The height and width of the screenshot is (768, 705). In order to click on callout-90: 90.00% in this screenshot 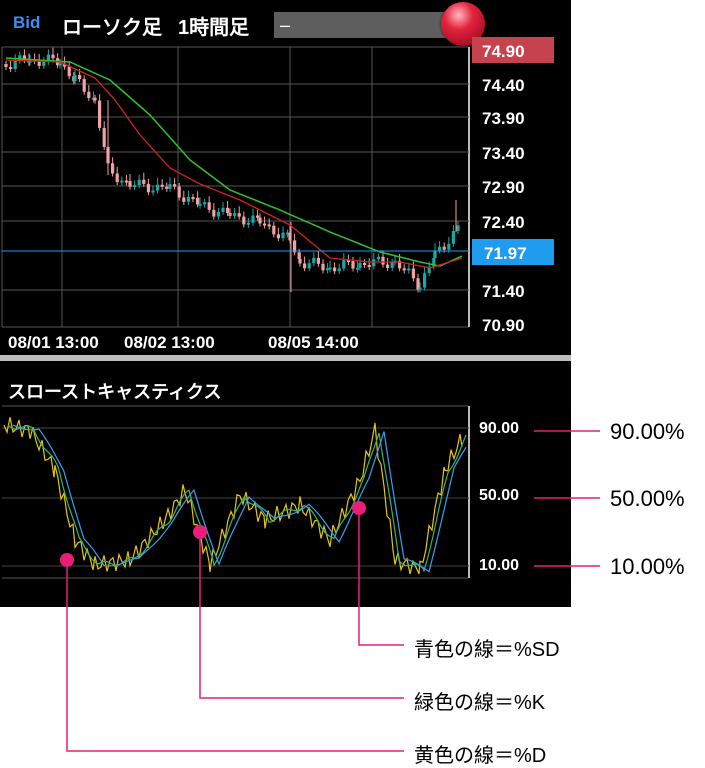, I will do `click(647, 431)`.